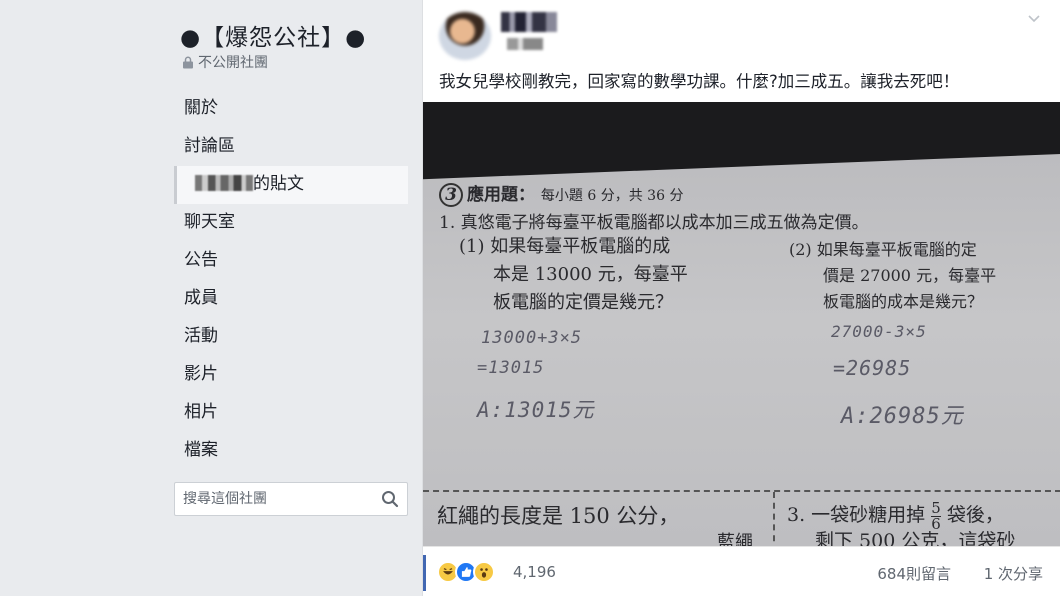  I want to click on group-search-box, so click(291, 499).